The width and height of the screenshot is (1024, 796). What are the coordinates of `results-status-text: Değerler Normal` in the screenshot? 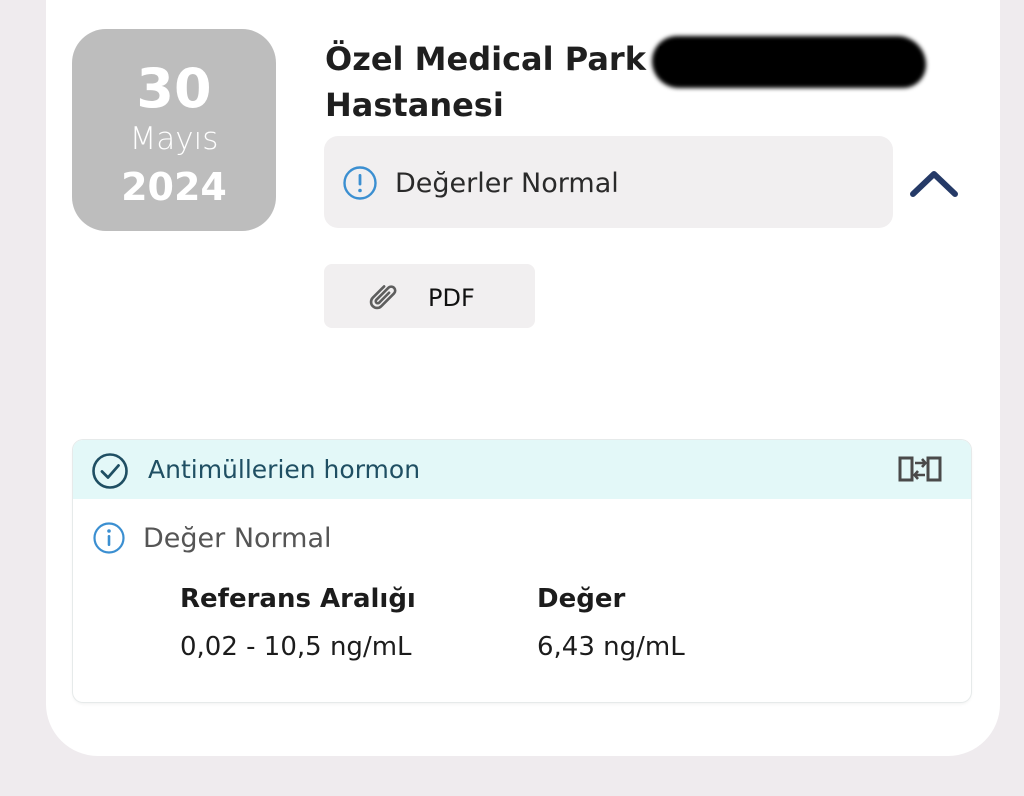 It's located at (507, 183).